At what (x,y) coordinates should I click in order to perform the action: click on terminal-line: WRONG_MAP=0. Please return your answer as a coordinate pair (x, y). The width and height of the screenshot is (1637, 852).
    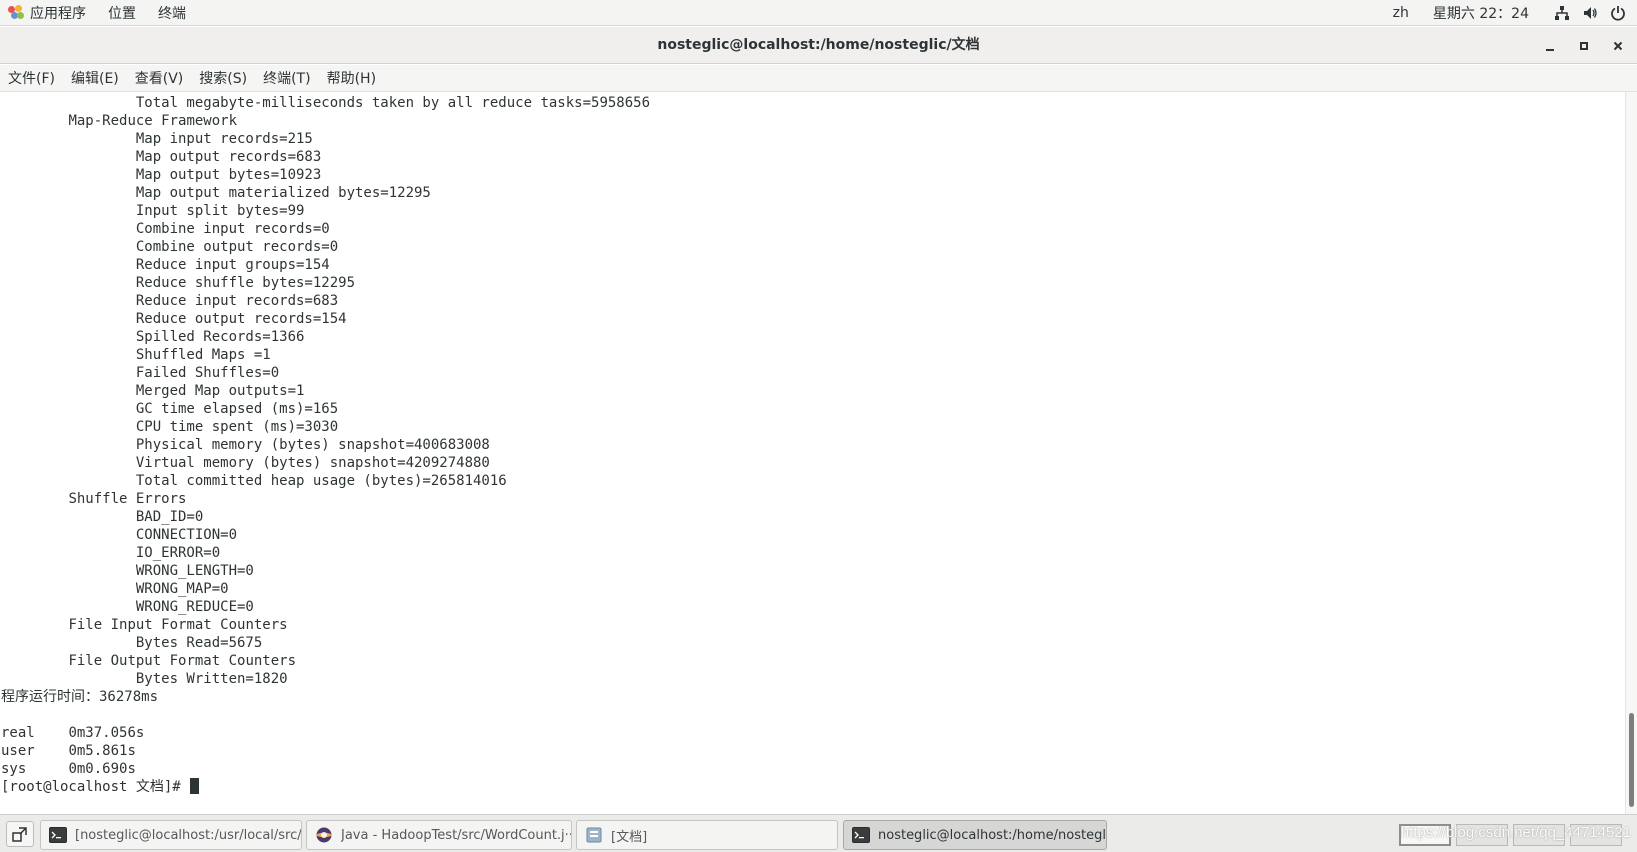
    Looking at the image, I should click on (115, 589).